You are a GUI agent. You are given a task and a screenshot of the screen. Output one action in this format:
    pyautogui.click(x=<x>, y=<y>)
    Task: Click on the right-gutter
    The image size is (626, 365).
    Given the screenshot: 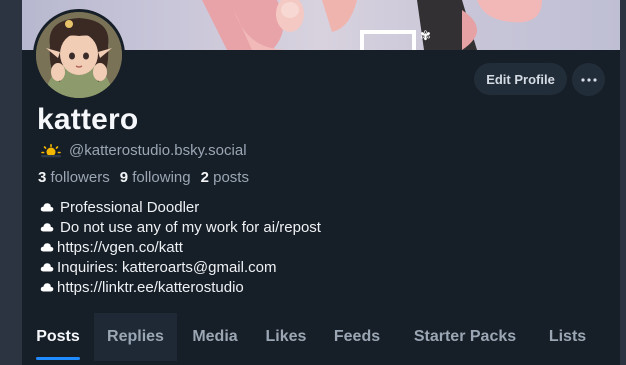 What is the action you would take?
    pyautogui.click(x=623, y=182)
    